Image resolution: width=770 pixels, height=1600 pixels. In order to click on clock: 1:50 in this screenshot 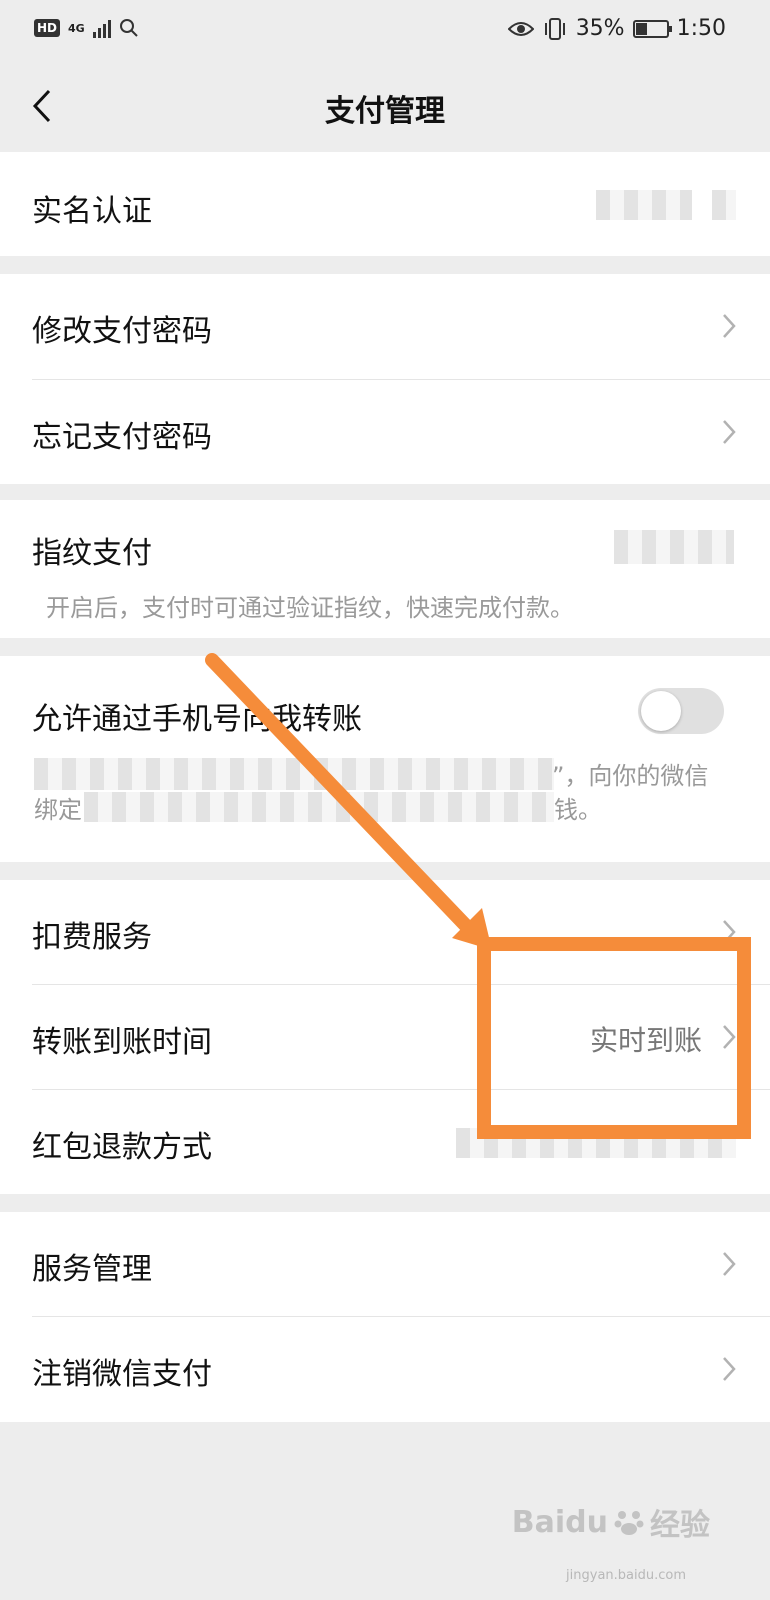, I will do `click(701, 28)`.